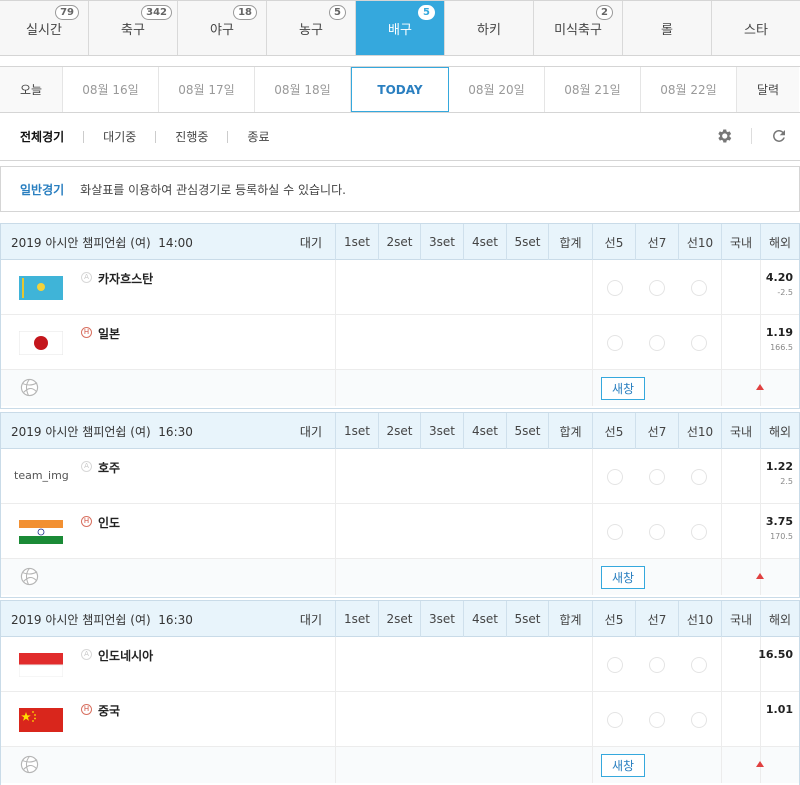  I want to click on tab-sport: 하키, so click(489, 28).